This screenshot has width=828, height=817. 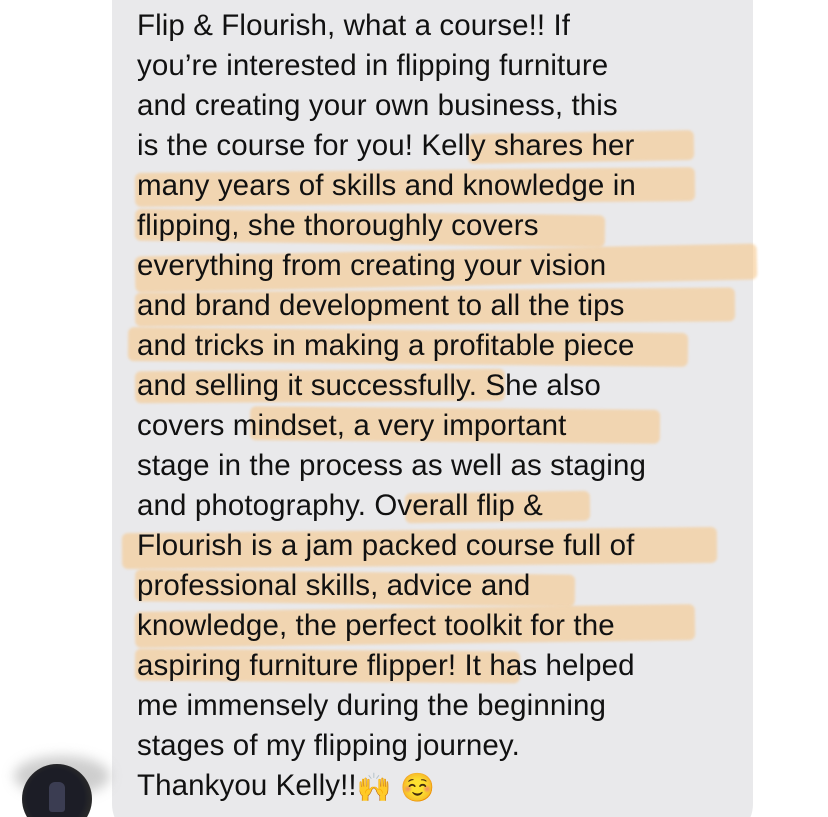 I want to click on avatar-figure, so click(x=57, y=797).